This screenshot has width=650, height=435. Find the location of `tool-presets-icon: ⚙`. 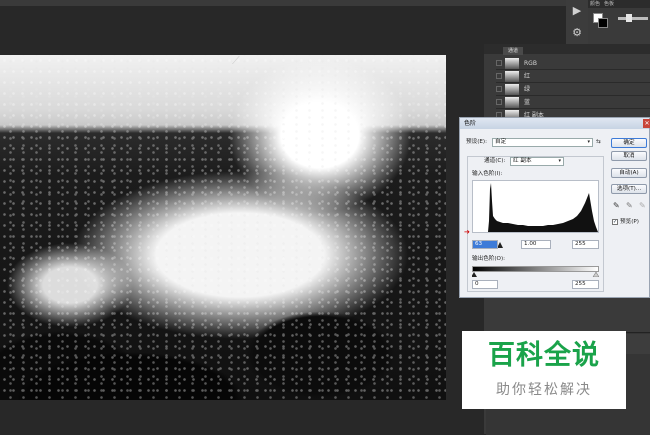

tool-presets-icon: ⚙ is located at coordinates (577, 33).